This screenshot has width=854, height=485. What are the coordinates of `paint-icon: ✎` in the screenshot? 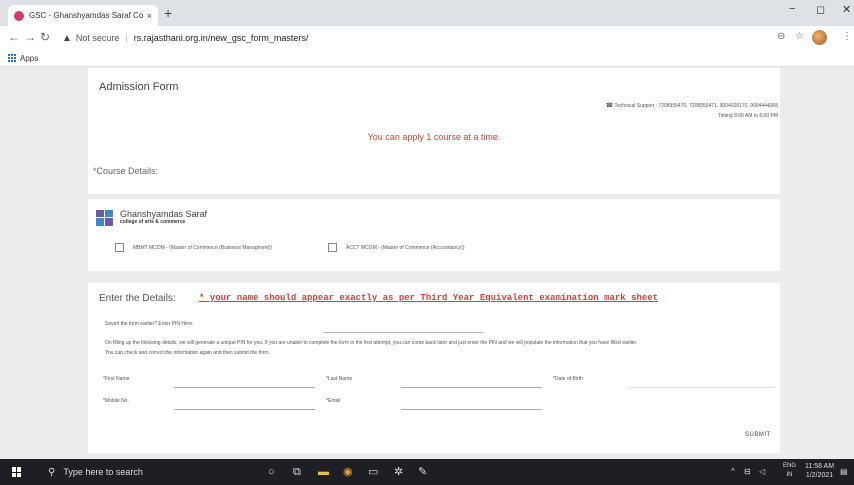 It's located at (422, 472).